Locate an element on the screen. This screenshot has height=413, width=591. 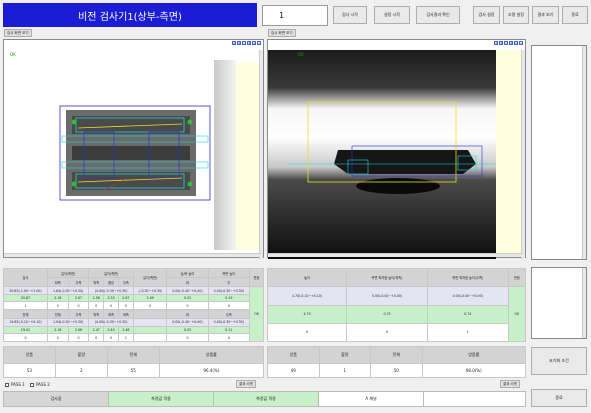
left-judge-cell: OK is located at coordinates (256, 314).